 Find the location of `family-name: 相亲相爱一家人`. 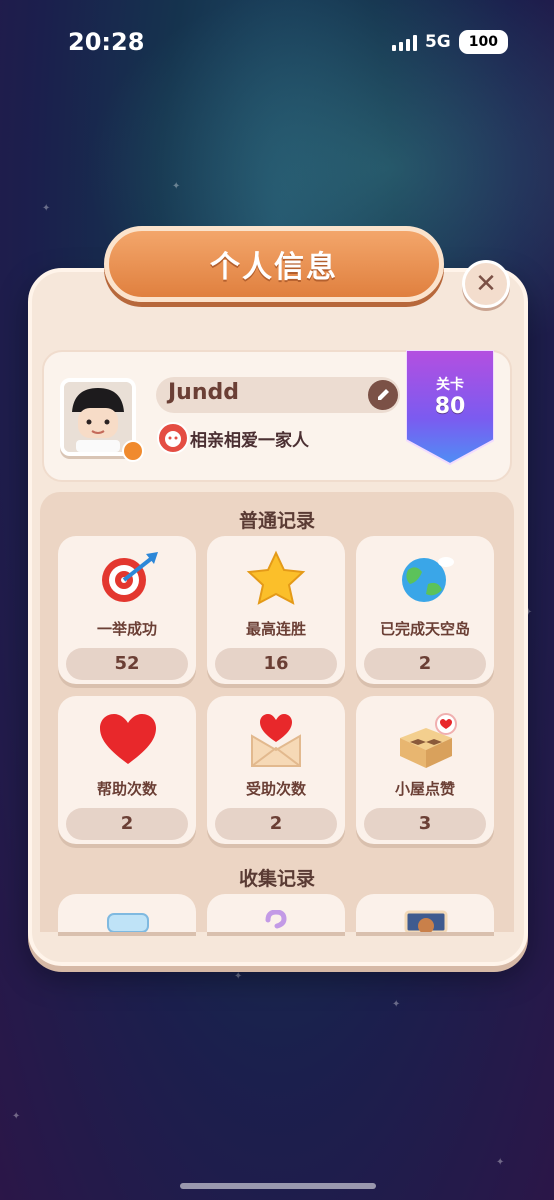

family-name: 相亲相爱一家人 is located at coordinates (249, 441).